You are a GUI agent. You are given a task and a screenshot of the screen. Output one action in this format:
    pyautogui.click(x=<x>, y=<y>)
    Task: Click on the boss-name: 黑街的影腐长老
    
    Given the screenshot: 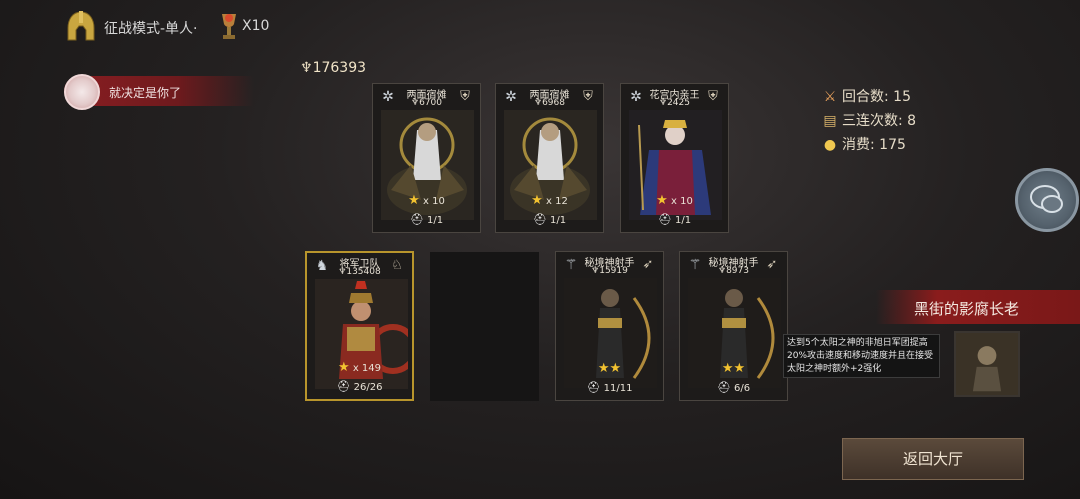 What is the action you would take?
    pyautogui.click(x=967, y=309)
    